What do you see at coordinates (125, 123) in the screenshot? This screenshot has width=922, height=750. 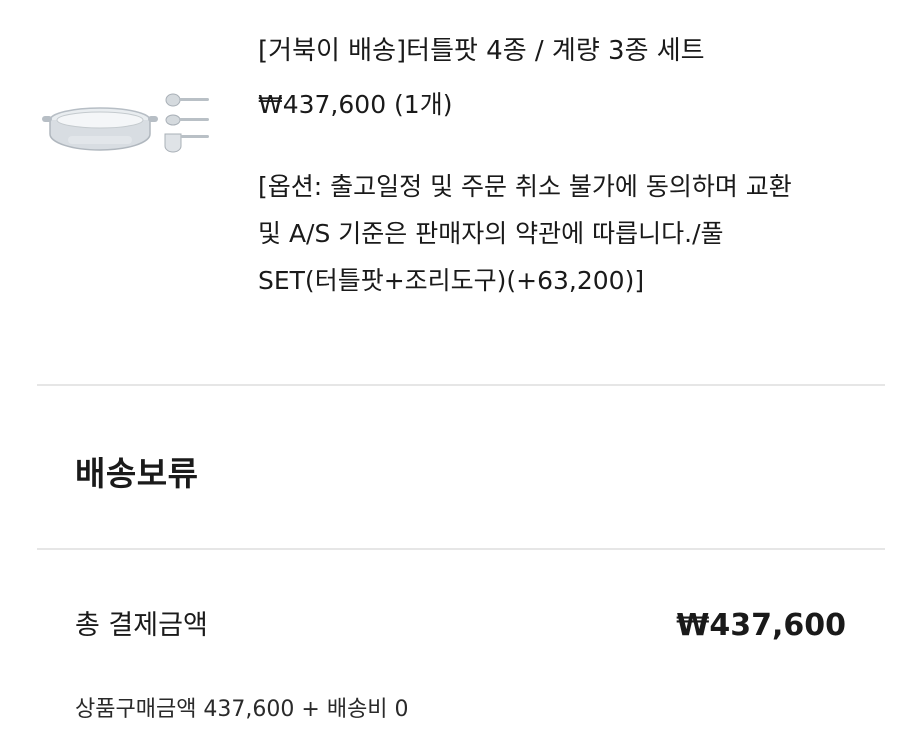 I see `product-thumbnail-image` at bounding box center [125, 123].